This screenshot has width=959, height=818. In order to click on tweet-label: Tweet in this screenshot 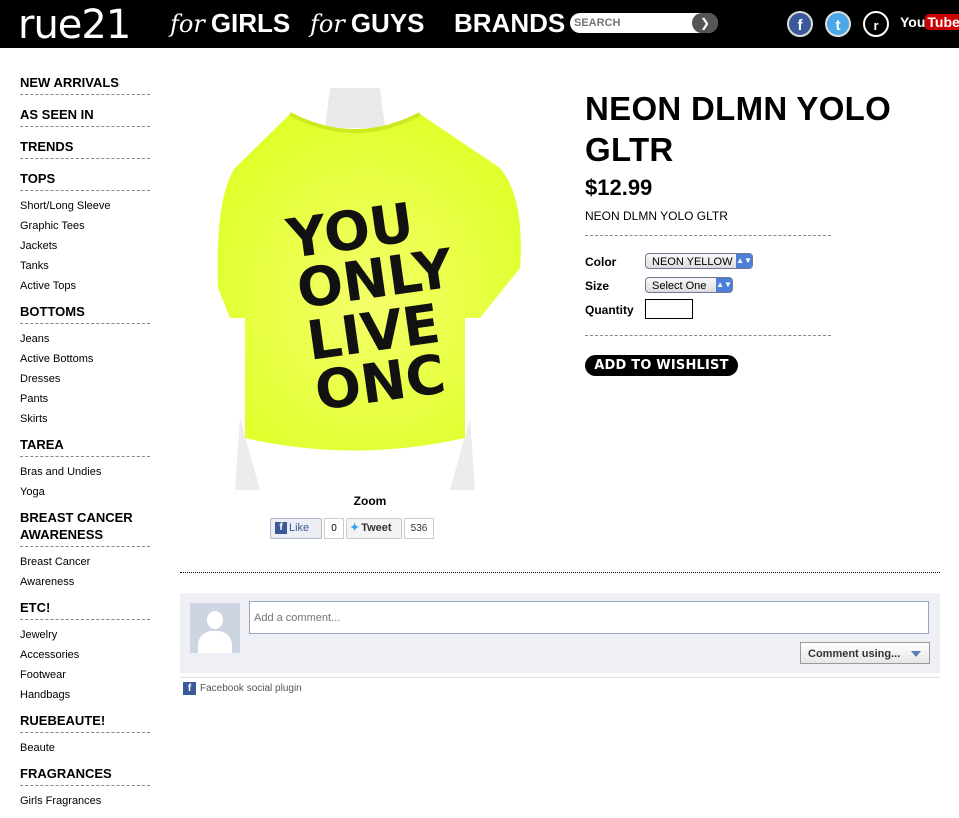, I will do `click(376, 528)`.